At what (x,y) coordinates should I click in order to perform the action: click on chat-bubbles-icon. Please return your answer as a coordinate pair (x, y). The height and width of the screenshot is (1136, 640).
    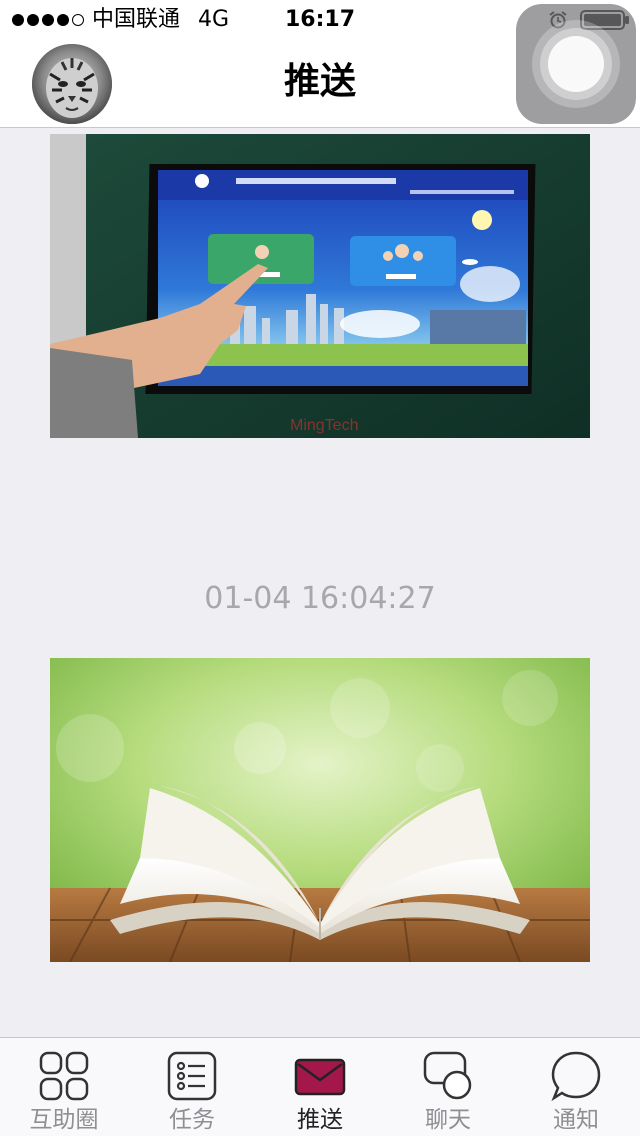
    Looking at the image, I should click on (447, 1075).